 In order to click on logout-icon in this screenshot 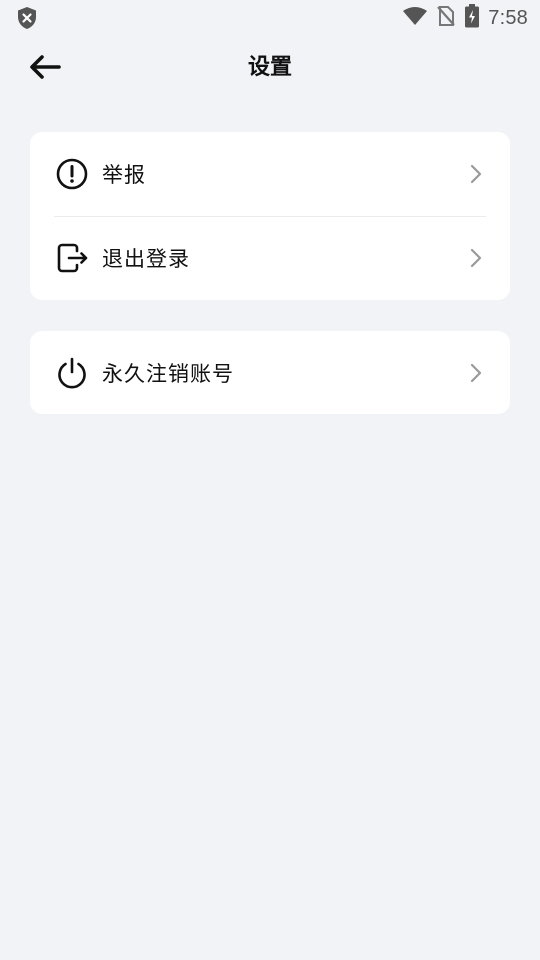, I will do `click(72, 258)`.